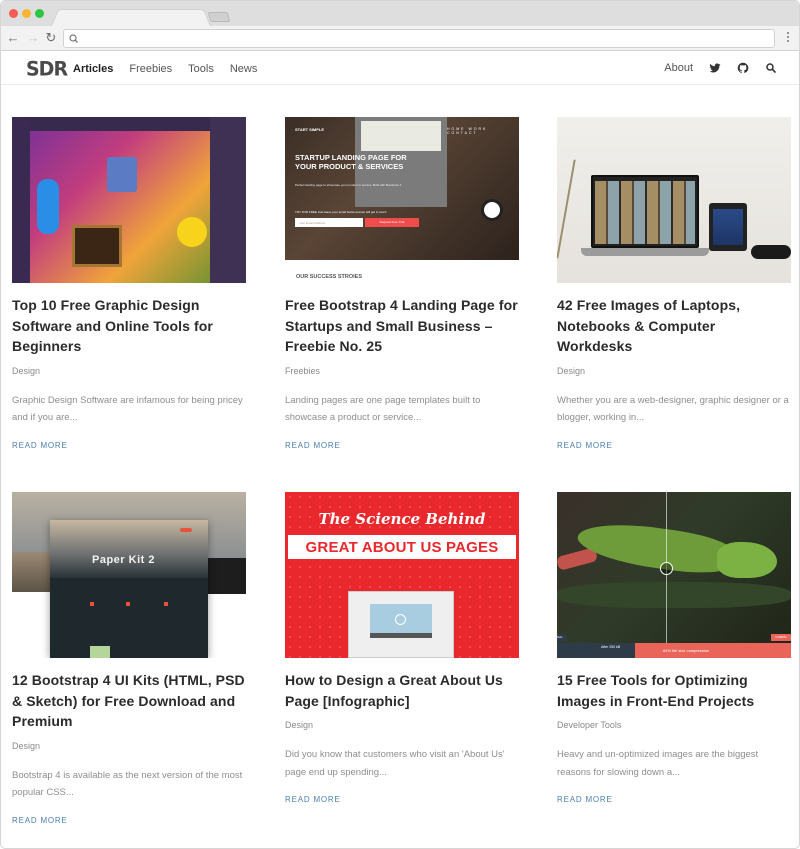 Image resolution: width=800 pixels, height=849 pixels. I want to click on github-icon, so click(743, 68).